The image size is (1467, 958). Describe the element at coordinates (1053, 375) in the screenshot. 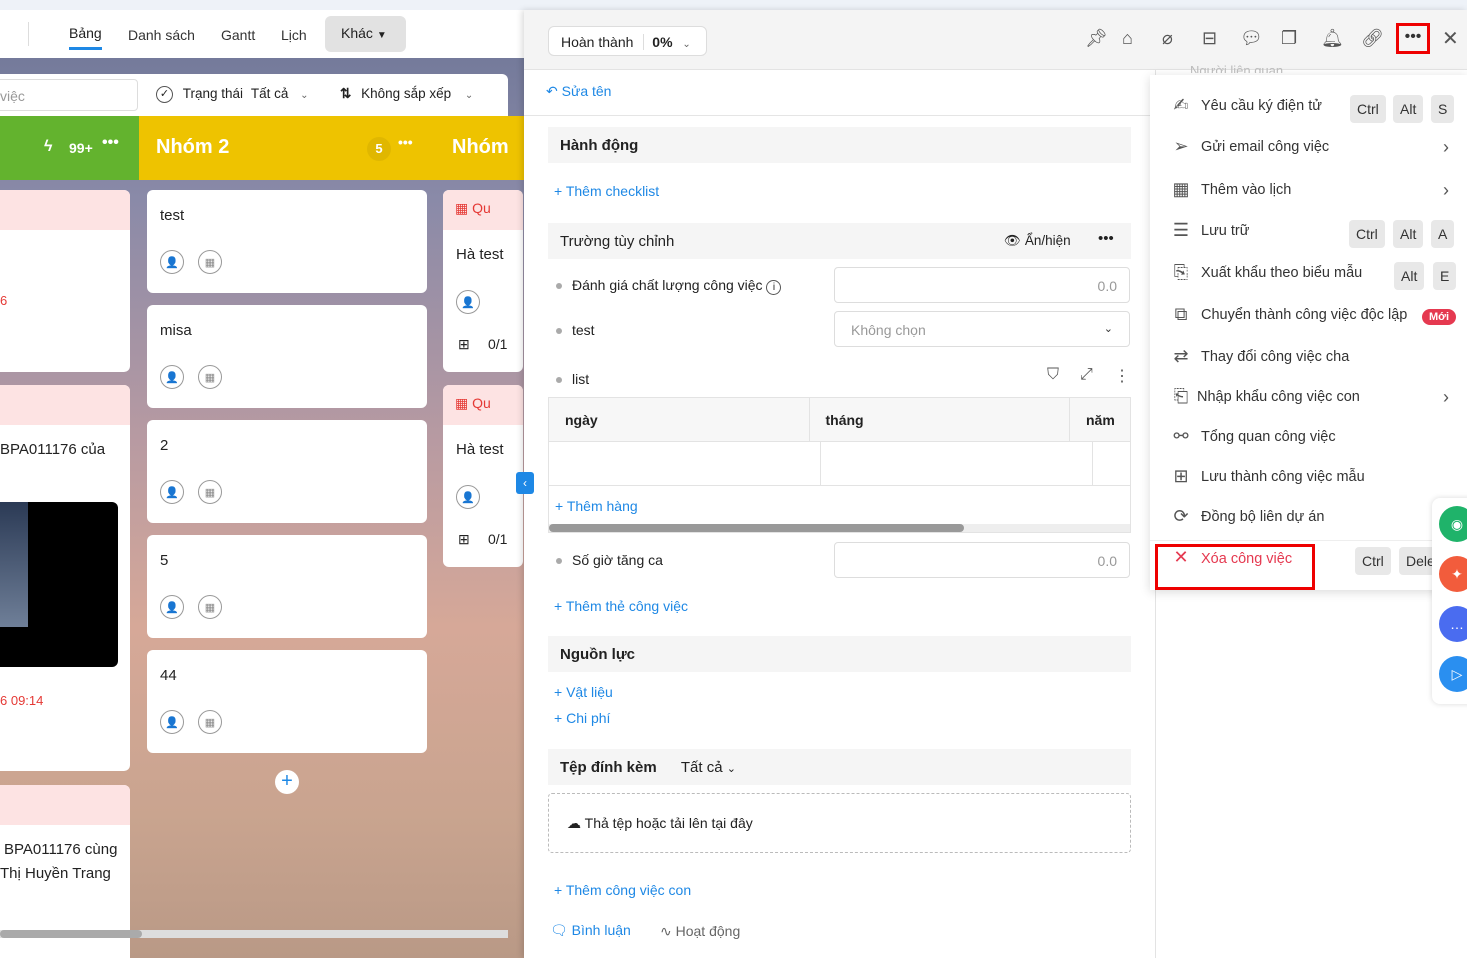

I see `filter-icon: ⛉` at that location.